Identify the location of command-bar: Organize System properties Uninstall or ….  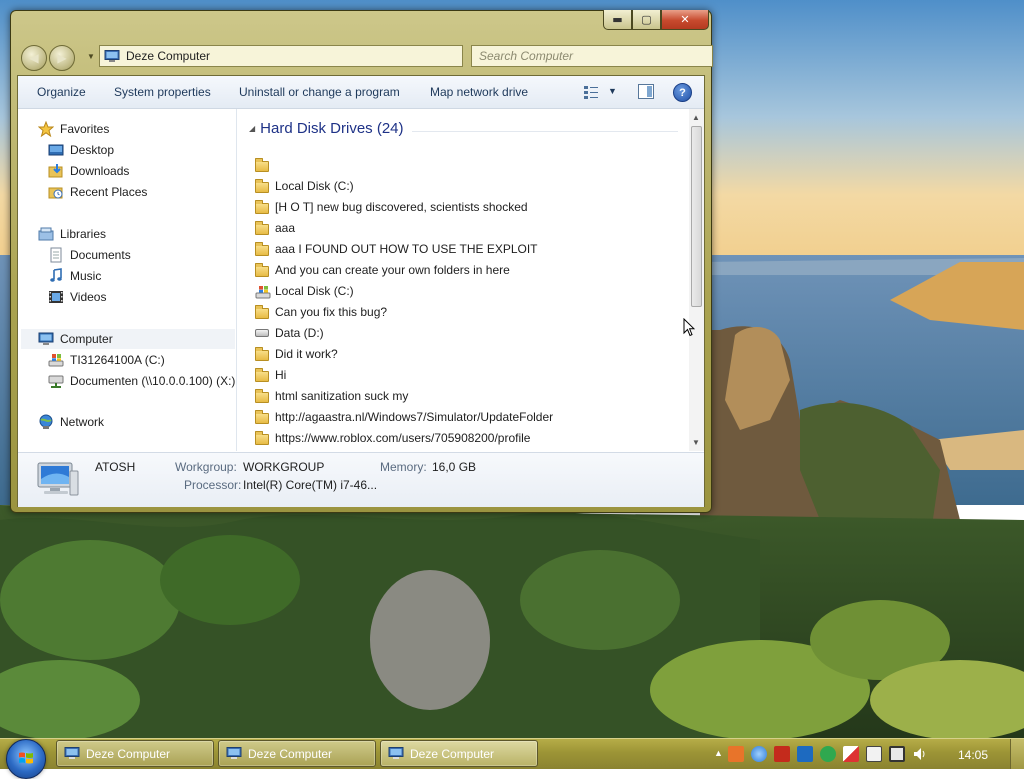
(361, 92).